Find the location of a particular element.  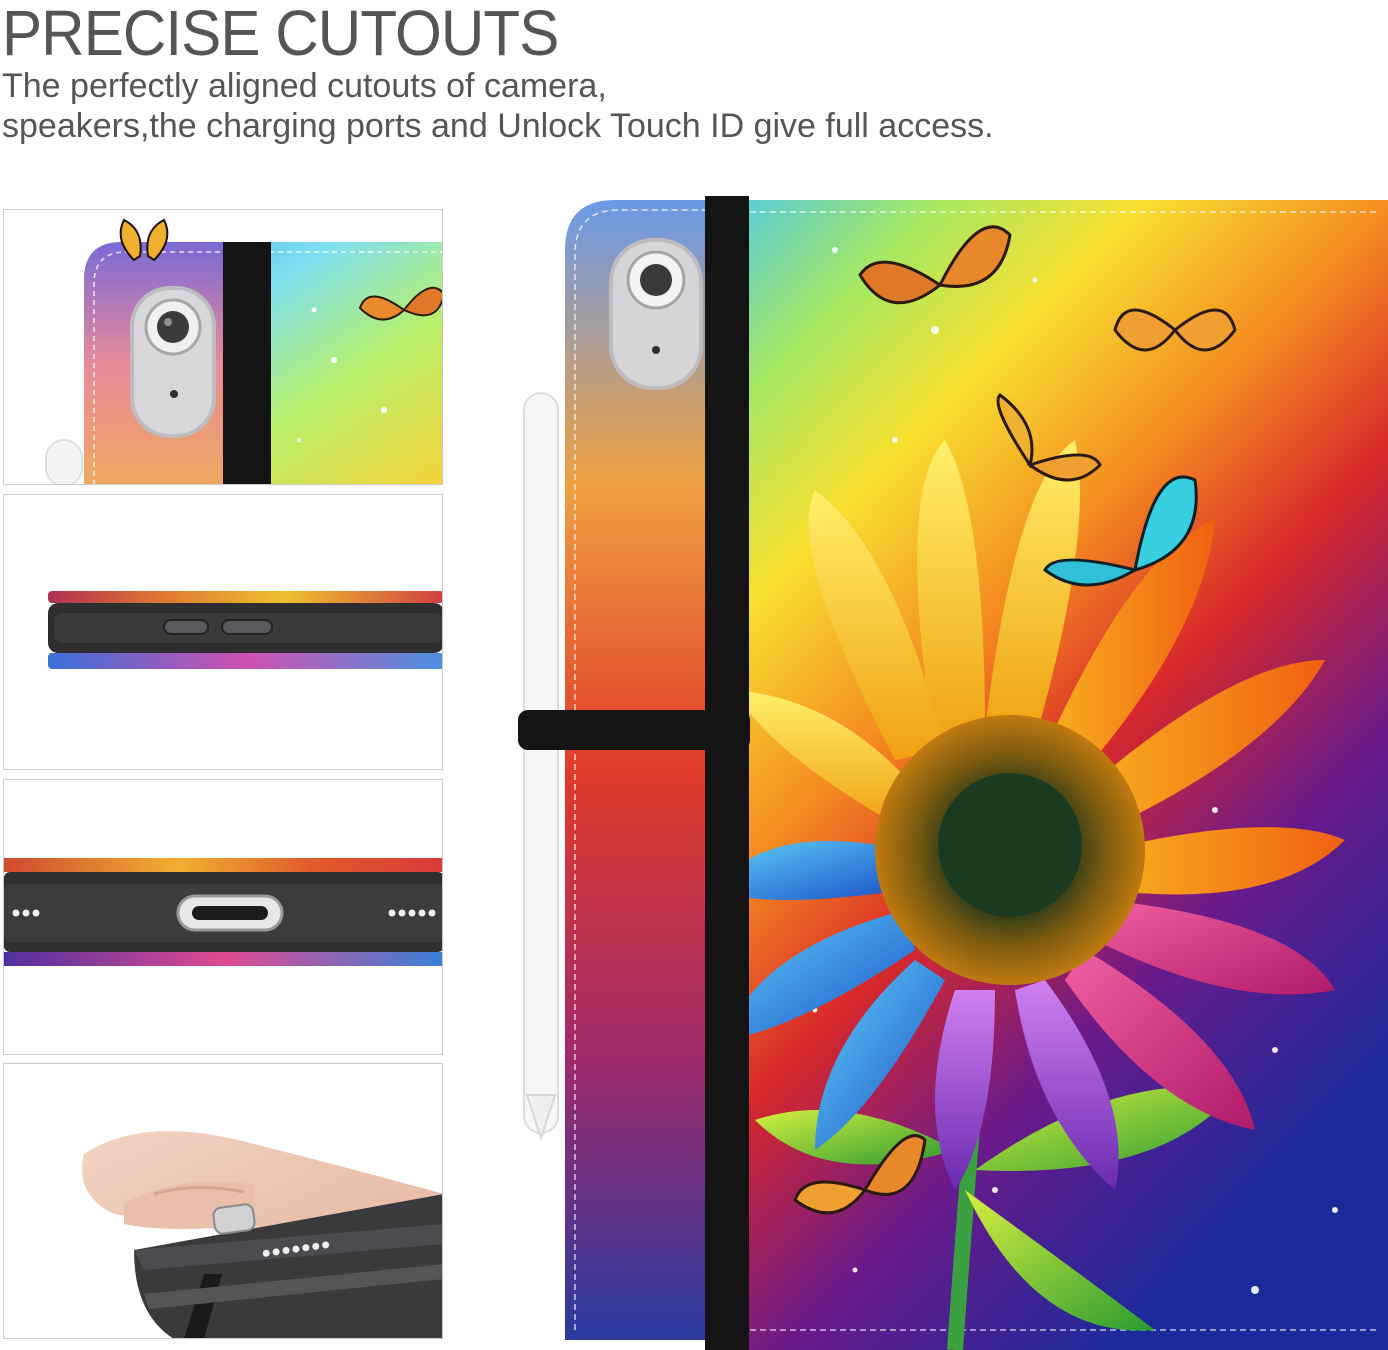

volume-buttons-panel is located at coordinates (223, 632).